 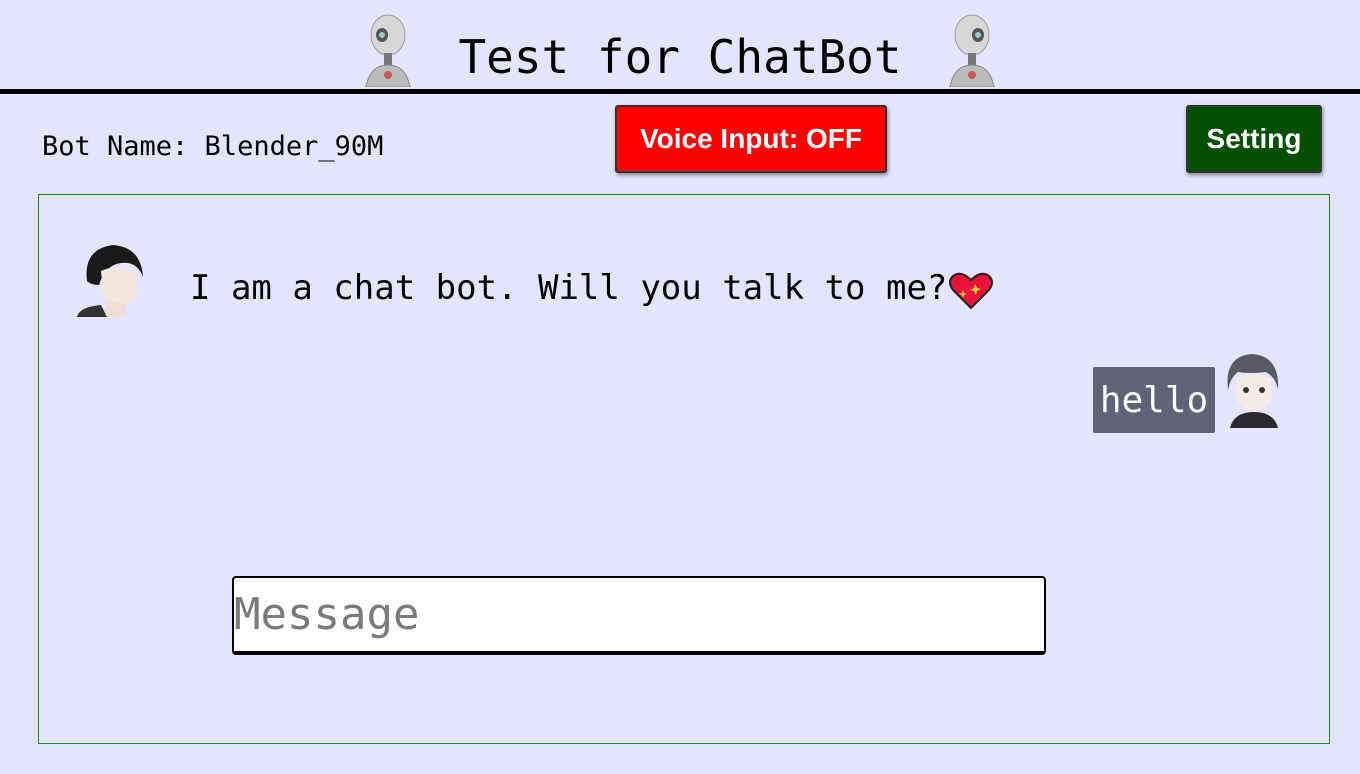 I want to click on bot-message-text: I am a chat bot. Will you talk to me?, so click(x=569, y=288).